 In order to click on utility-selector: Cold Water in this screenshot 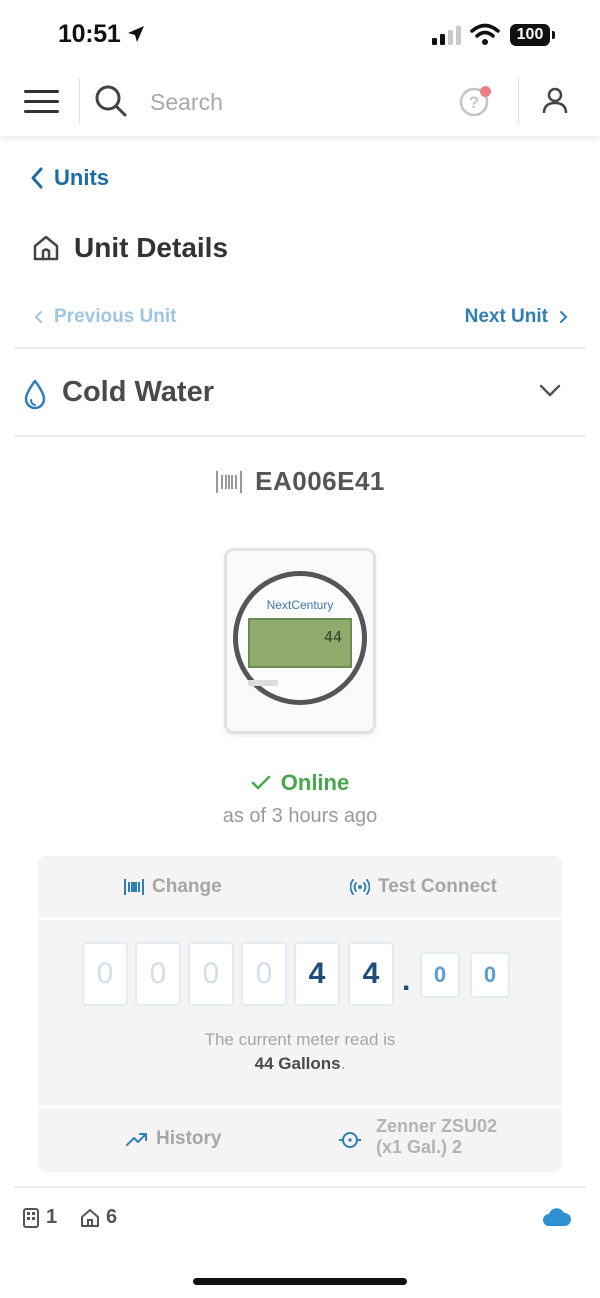, I will do `click(292, 394)`.